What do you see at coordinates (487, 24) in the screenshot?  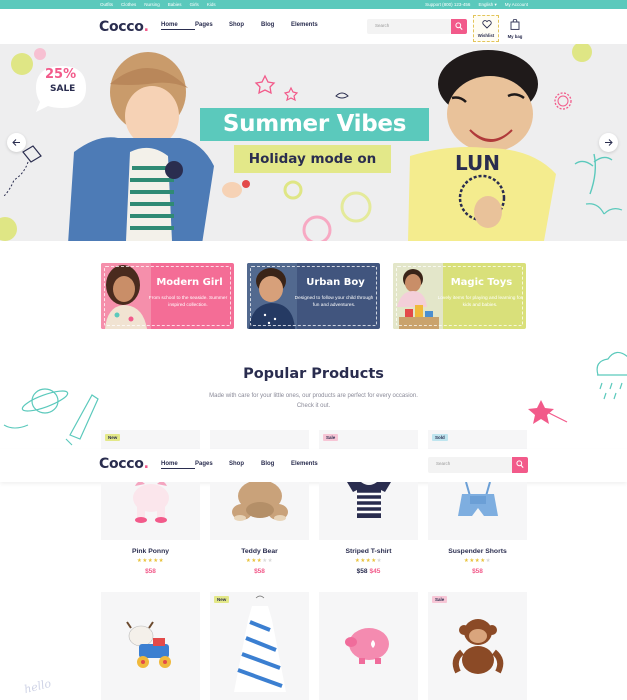 I see `heart-icon` at bounding box center [487, 24].